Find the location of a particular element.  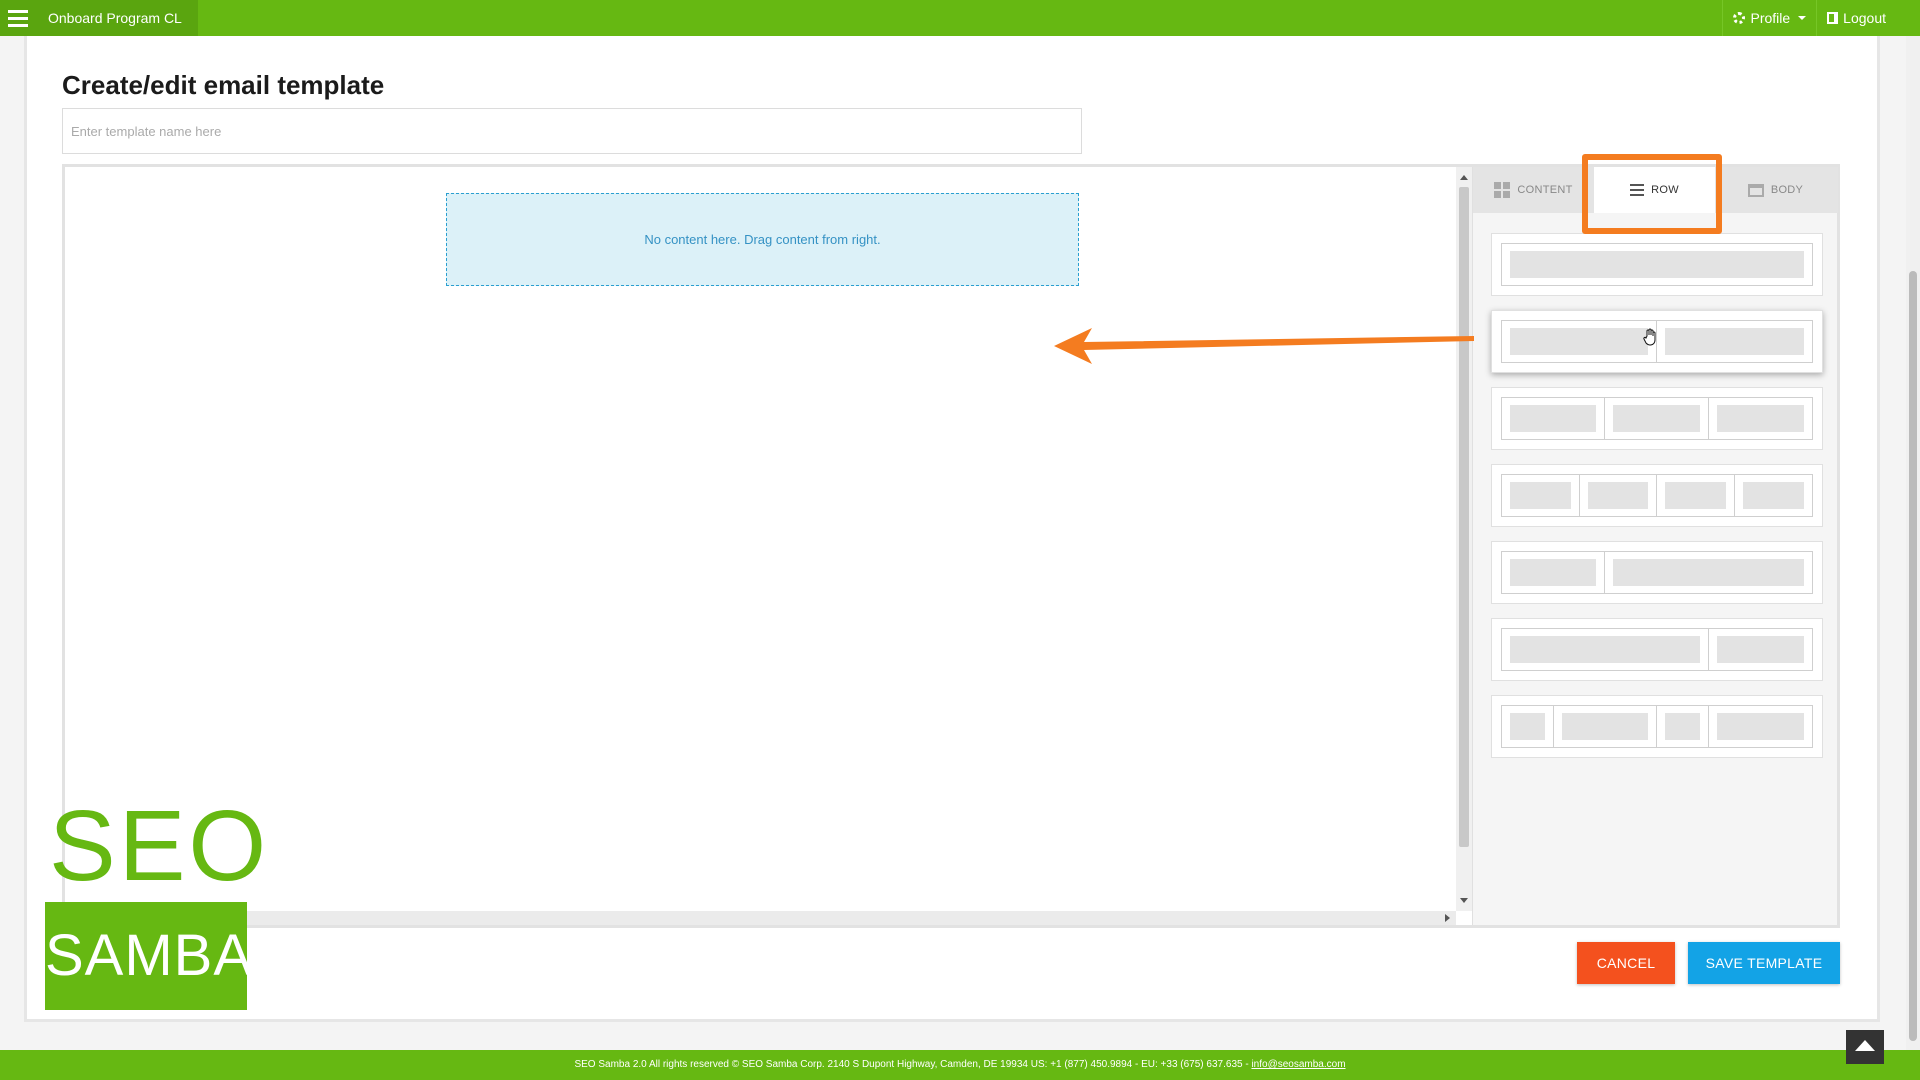

gear-icon is located at coordinates (1739, 18).